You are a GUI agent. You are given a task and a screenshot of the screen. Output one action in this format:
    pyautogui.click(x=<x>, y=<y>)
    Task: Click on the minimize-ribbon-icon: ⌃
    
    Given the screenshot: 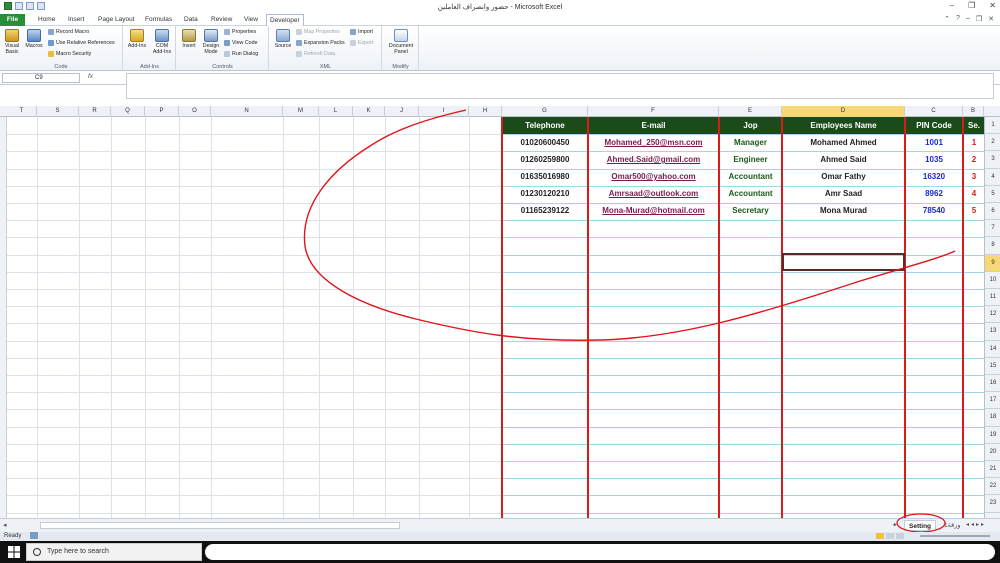 What is the action you would take?
    pyautogui.click(x=947, y=19)
    